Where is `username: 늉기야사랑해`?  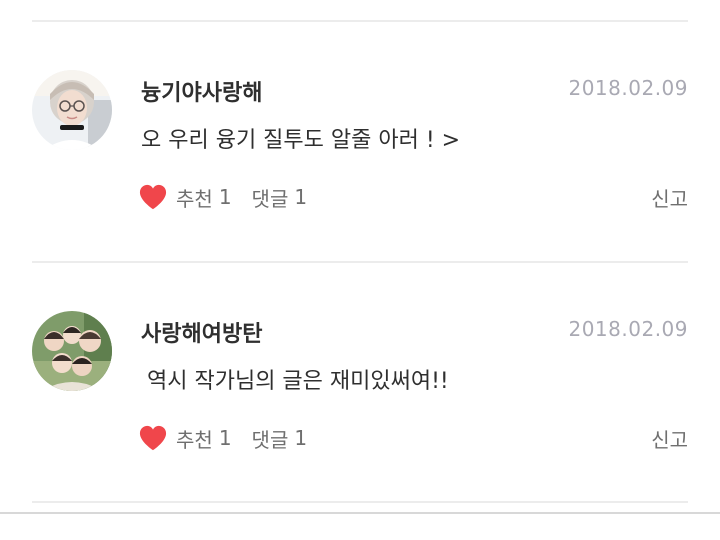 username: 늉기야사랑해 is located at coordinates (201, 91).